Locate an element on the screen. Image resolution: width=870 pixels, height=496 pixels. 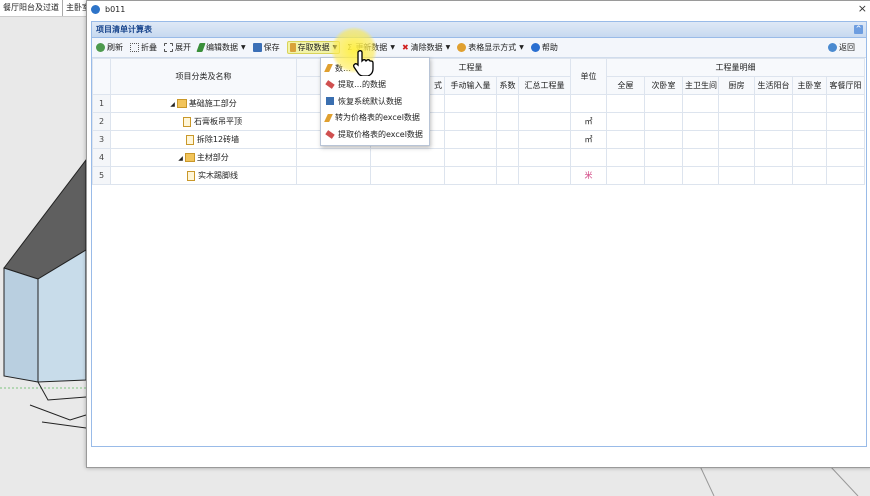
manual-input-header: 手动输入量 is located at coordinates (470, 85).